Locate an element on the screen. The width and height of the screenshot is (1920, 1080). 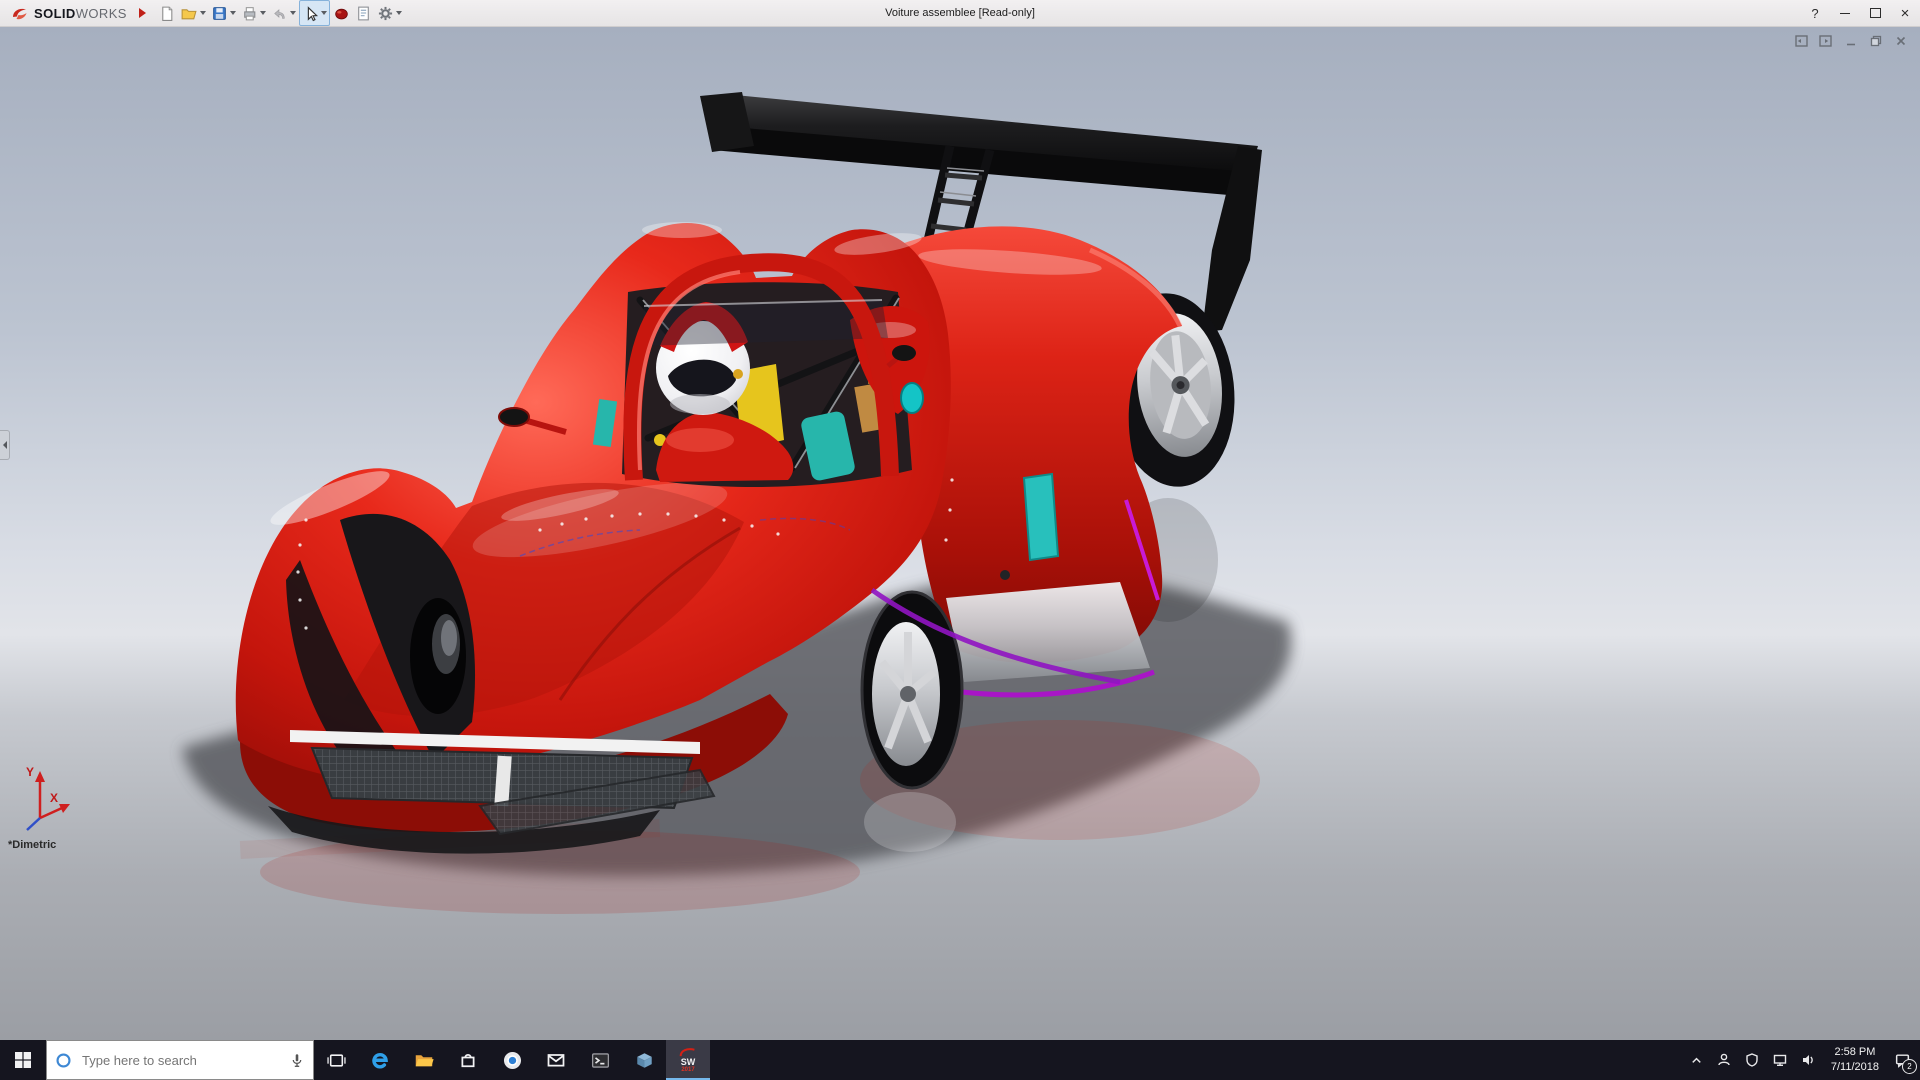
chin-shadow is located at coordinates (700, 404).